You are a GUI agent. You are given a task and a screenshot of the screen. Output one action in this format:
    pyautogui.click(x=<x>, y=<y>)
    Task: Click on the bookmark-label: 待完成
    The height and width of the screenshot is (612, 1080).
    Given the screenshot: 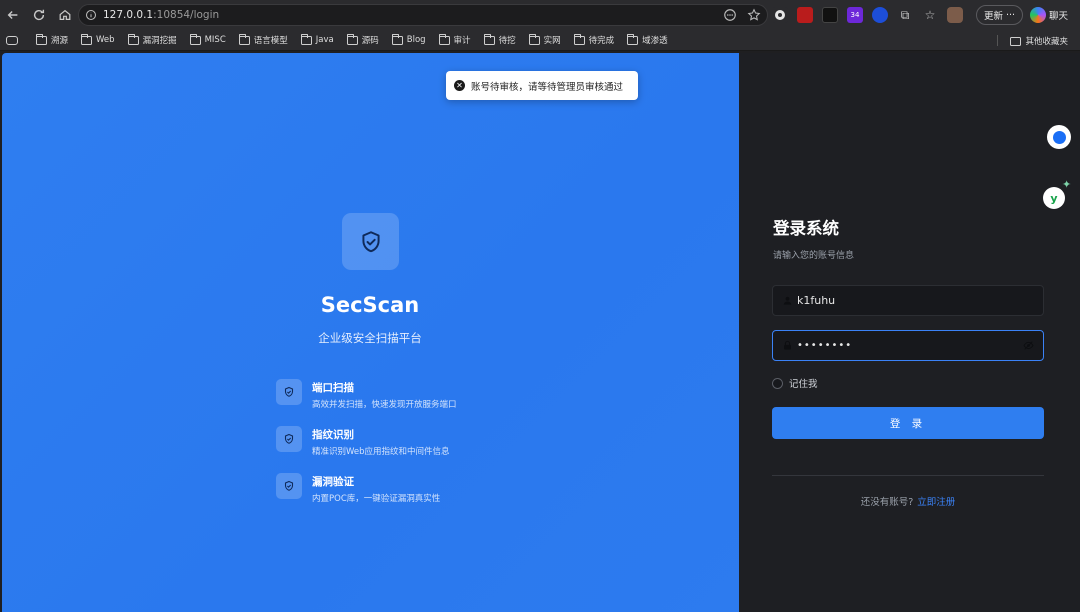 What is the action you would take?
    pyautogui.click(x=601, y=41)
    